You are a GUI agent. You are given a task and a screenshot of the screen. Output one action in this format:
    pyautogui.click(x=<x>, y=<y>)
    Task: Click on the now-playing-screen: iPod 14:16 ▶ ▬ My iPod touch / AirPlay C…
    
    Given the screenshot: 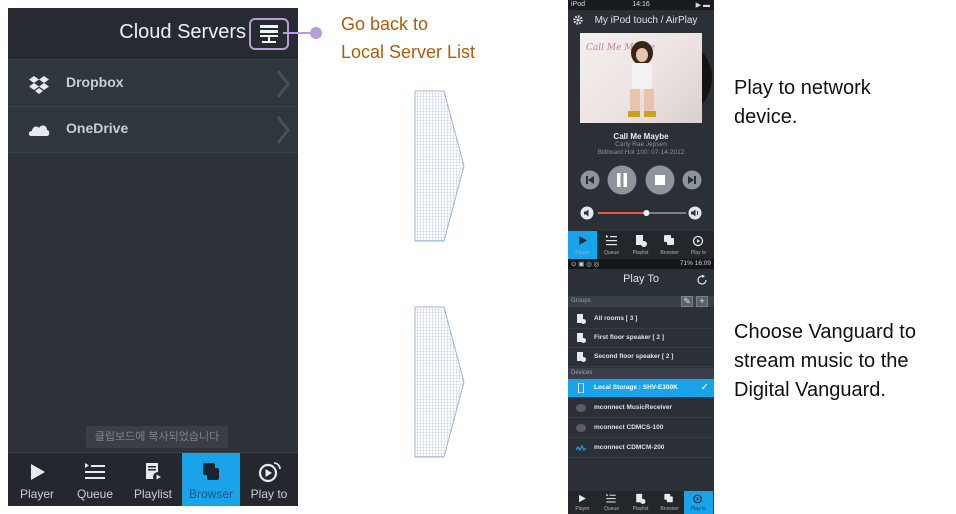 What is the action you would take?
    pyautogui.click(x=641, y=129)
    